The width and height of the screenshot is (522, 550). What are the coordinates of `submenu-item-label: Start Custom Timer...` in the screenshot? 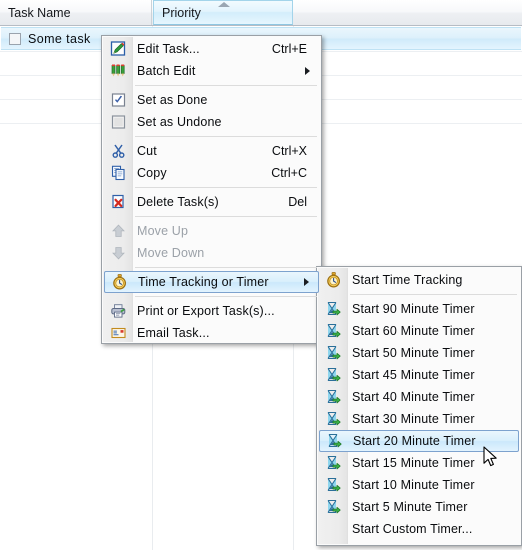 It's located at (412, 529).